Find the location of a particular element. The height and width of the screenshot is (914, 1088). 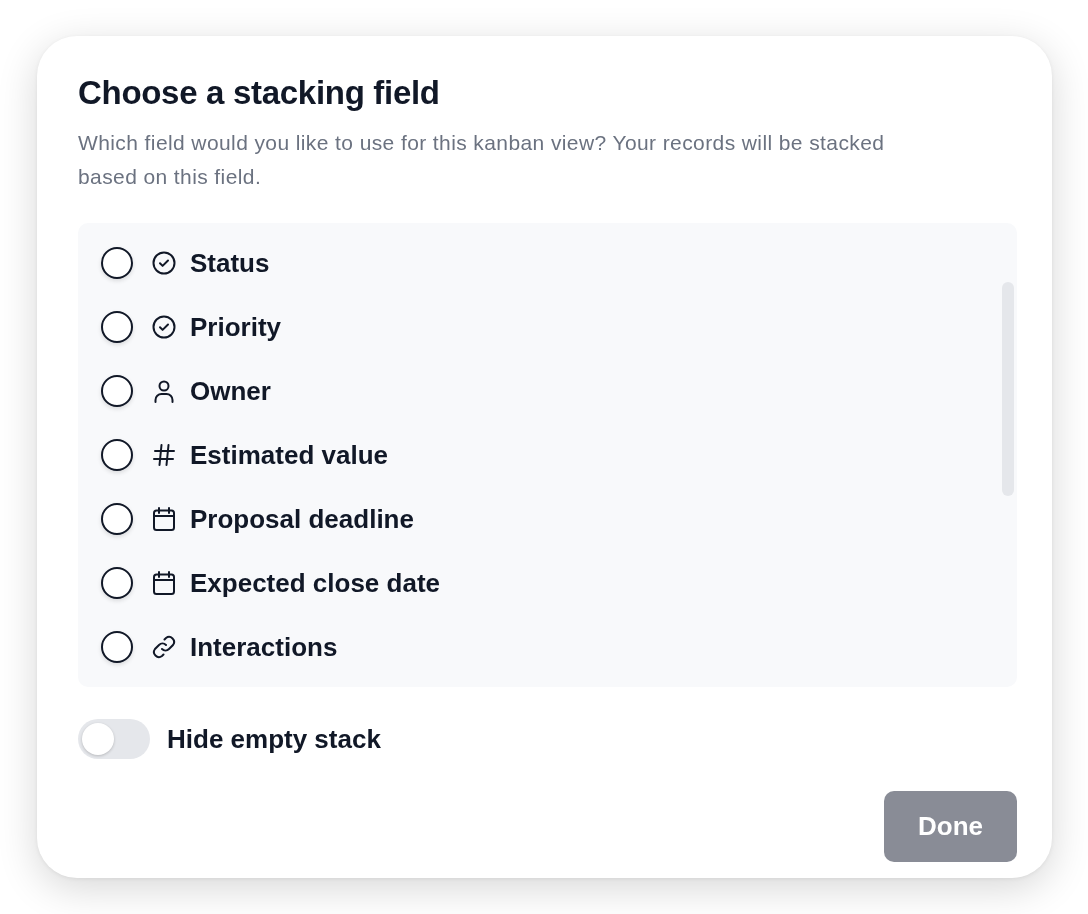

field-option: Estimated value is located at coordinates (239, 455).